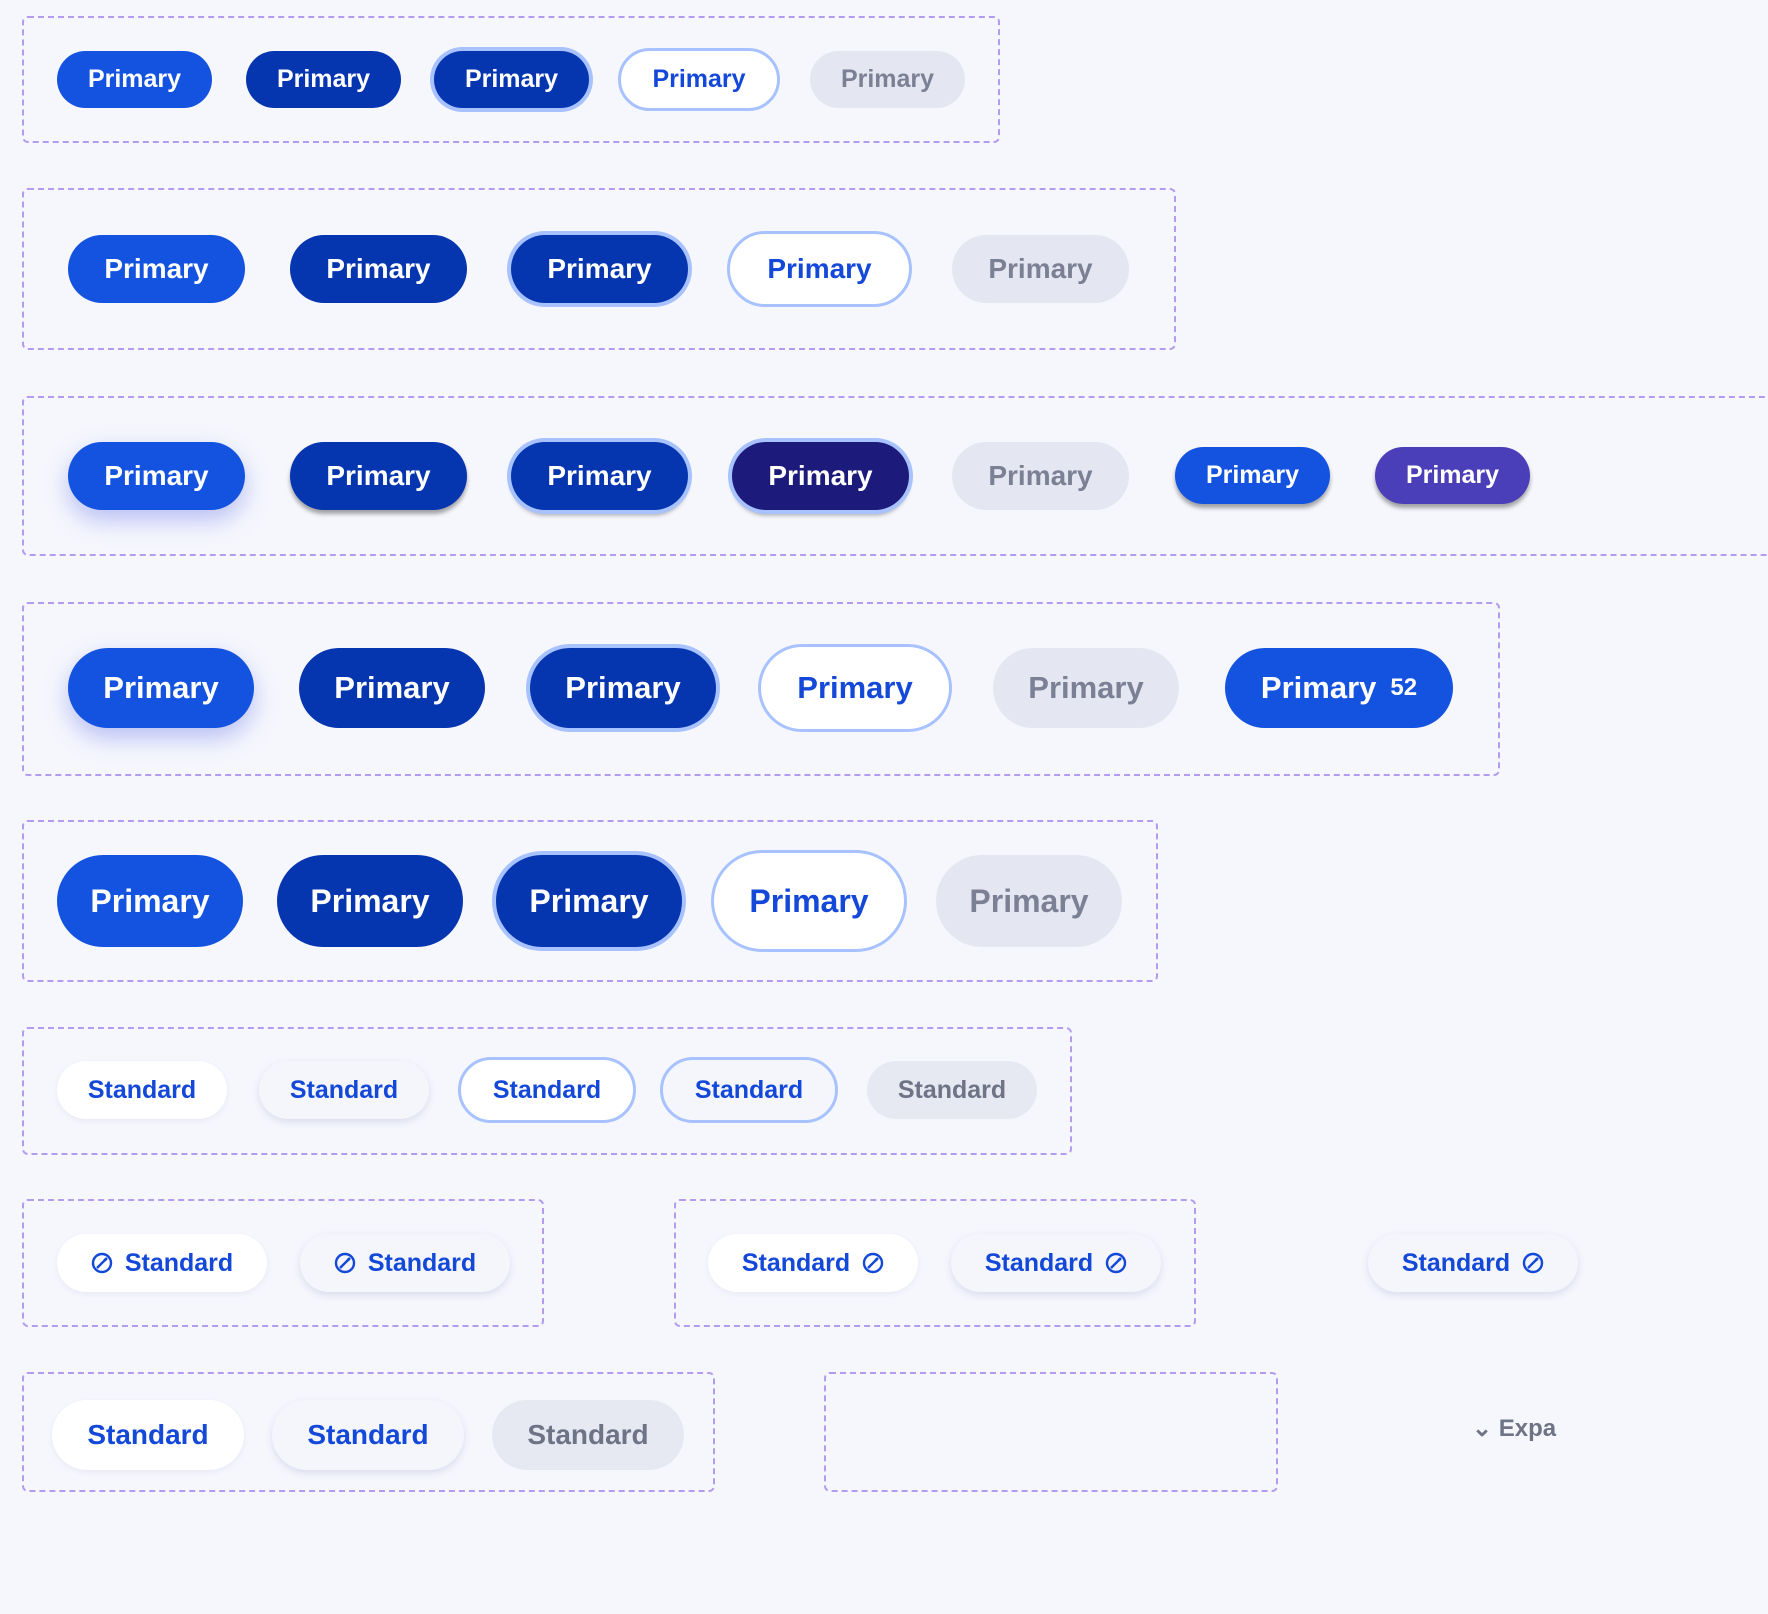 This screenshot has width=1768, height=1614. Describe the element at coordinates (1051, 1432) in the screenshot. I see `text-button-group` at that location.